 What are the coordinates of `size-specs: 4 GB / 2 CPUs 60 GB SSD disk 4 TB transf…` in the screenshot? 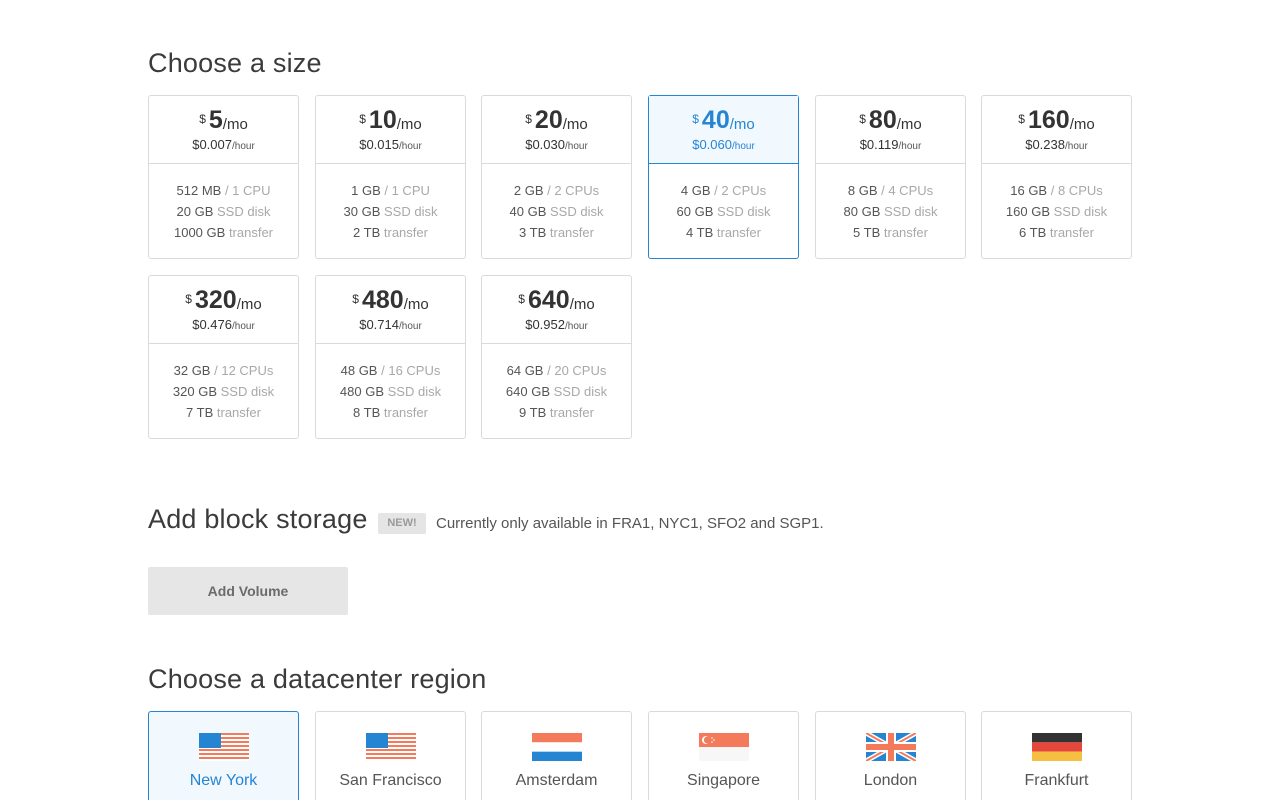 It's located at (723, 203).